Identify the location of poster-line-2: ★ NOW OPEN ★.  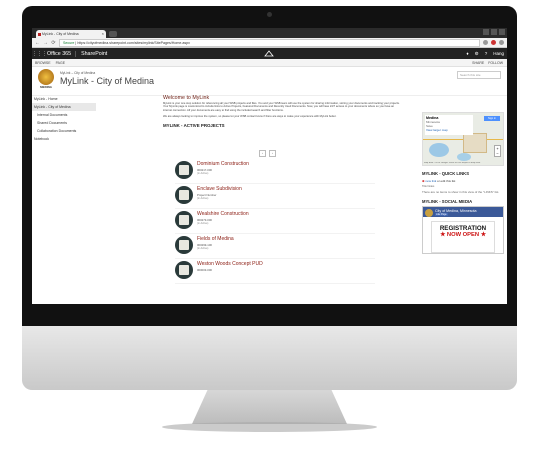
(463, 235).